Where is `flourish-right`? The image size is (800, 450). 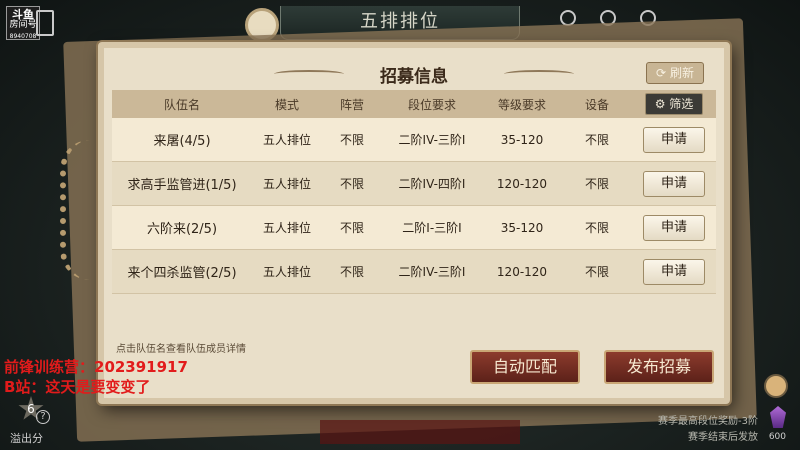 flourish-right is located at coordinates (539, 74).